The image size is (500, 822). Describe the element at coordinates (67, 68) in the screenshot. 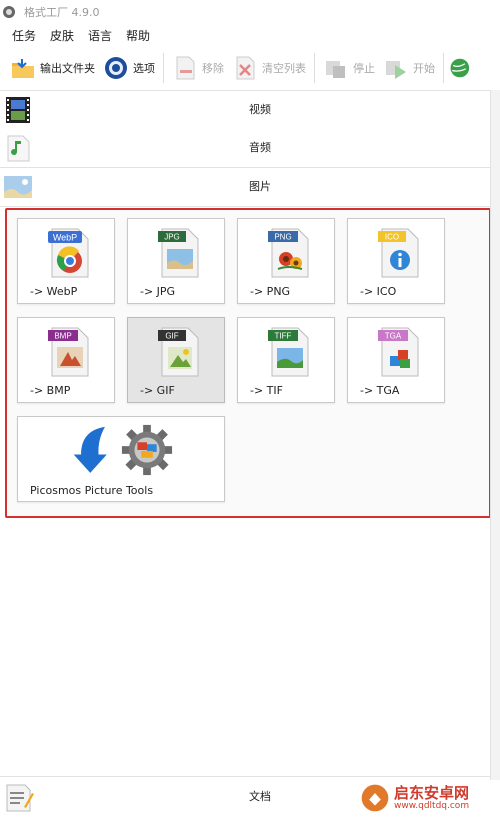

I see `output-folder-label: 输出文件夹` at that location.